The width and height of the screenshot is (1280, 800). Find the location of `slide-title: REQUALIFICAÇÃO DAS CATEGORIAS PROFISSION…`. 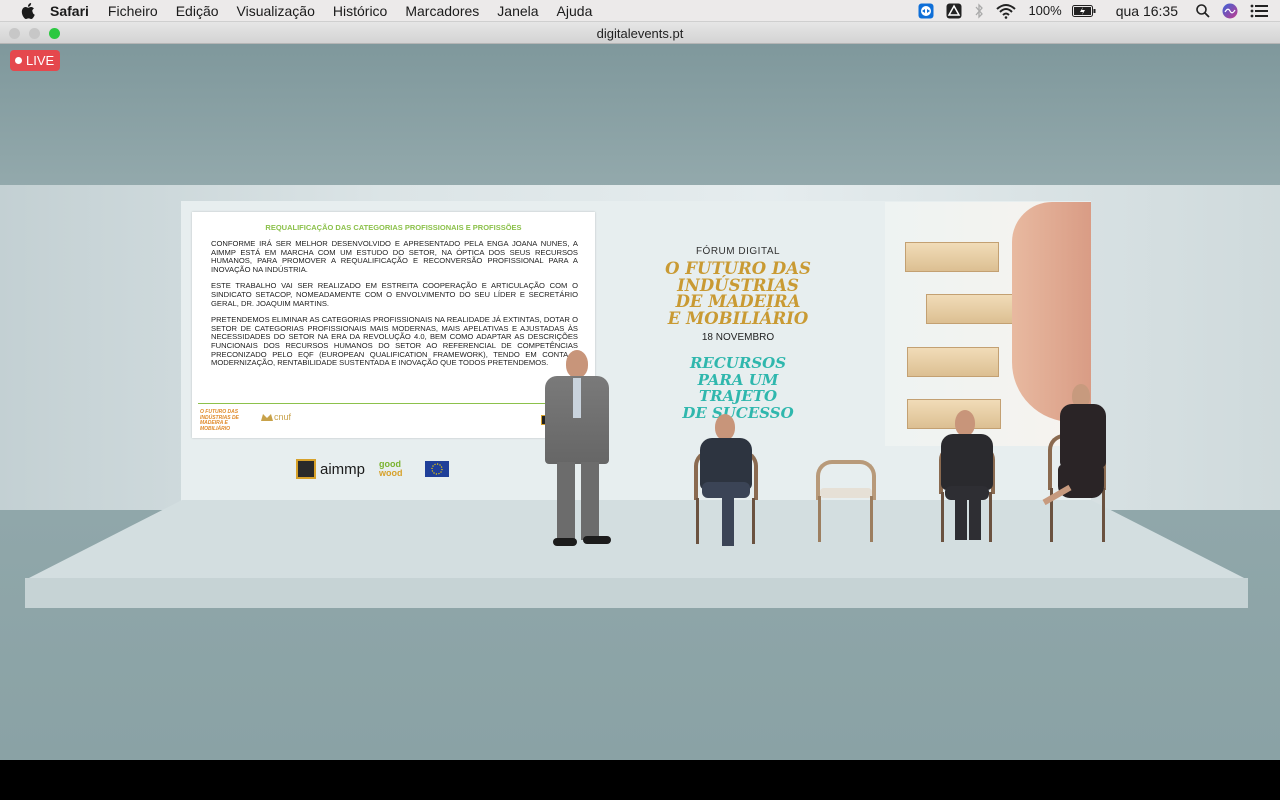

slide-title: REQUALIFICAÇÃO DAS CATEGORIAS PROFISSION… is located at coordinates (393, 227).